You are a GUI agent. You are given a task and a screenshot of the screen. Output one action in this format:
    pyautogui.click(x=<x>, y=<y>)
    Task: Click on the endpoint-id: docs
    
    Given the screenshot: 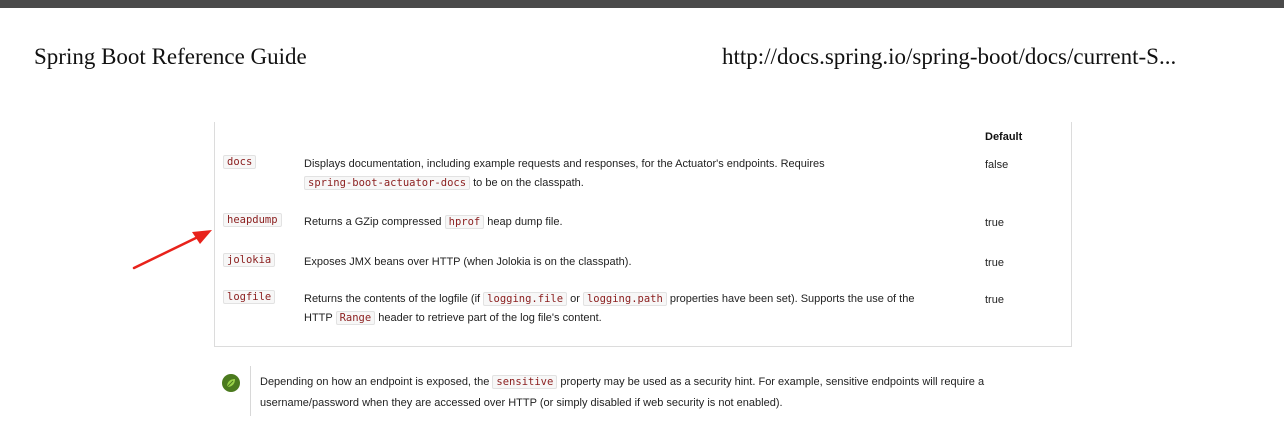 What is the action you would take?
    pyautogui.click(x=240, y=162)
    